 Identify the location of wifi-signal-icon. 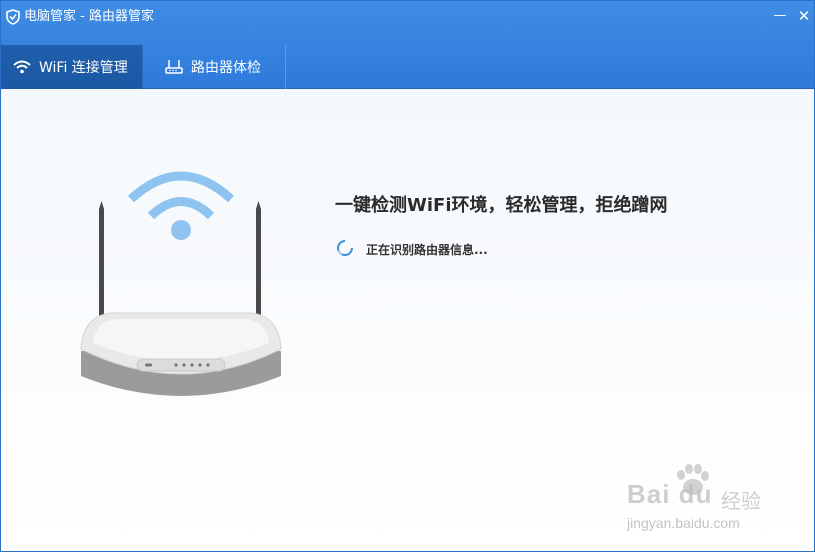
(181, 205).